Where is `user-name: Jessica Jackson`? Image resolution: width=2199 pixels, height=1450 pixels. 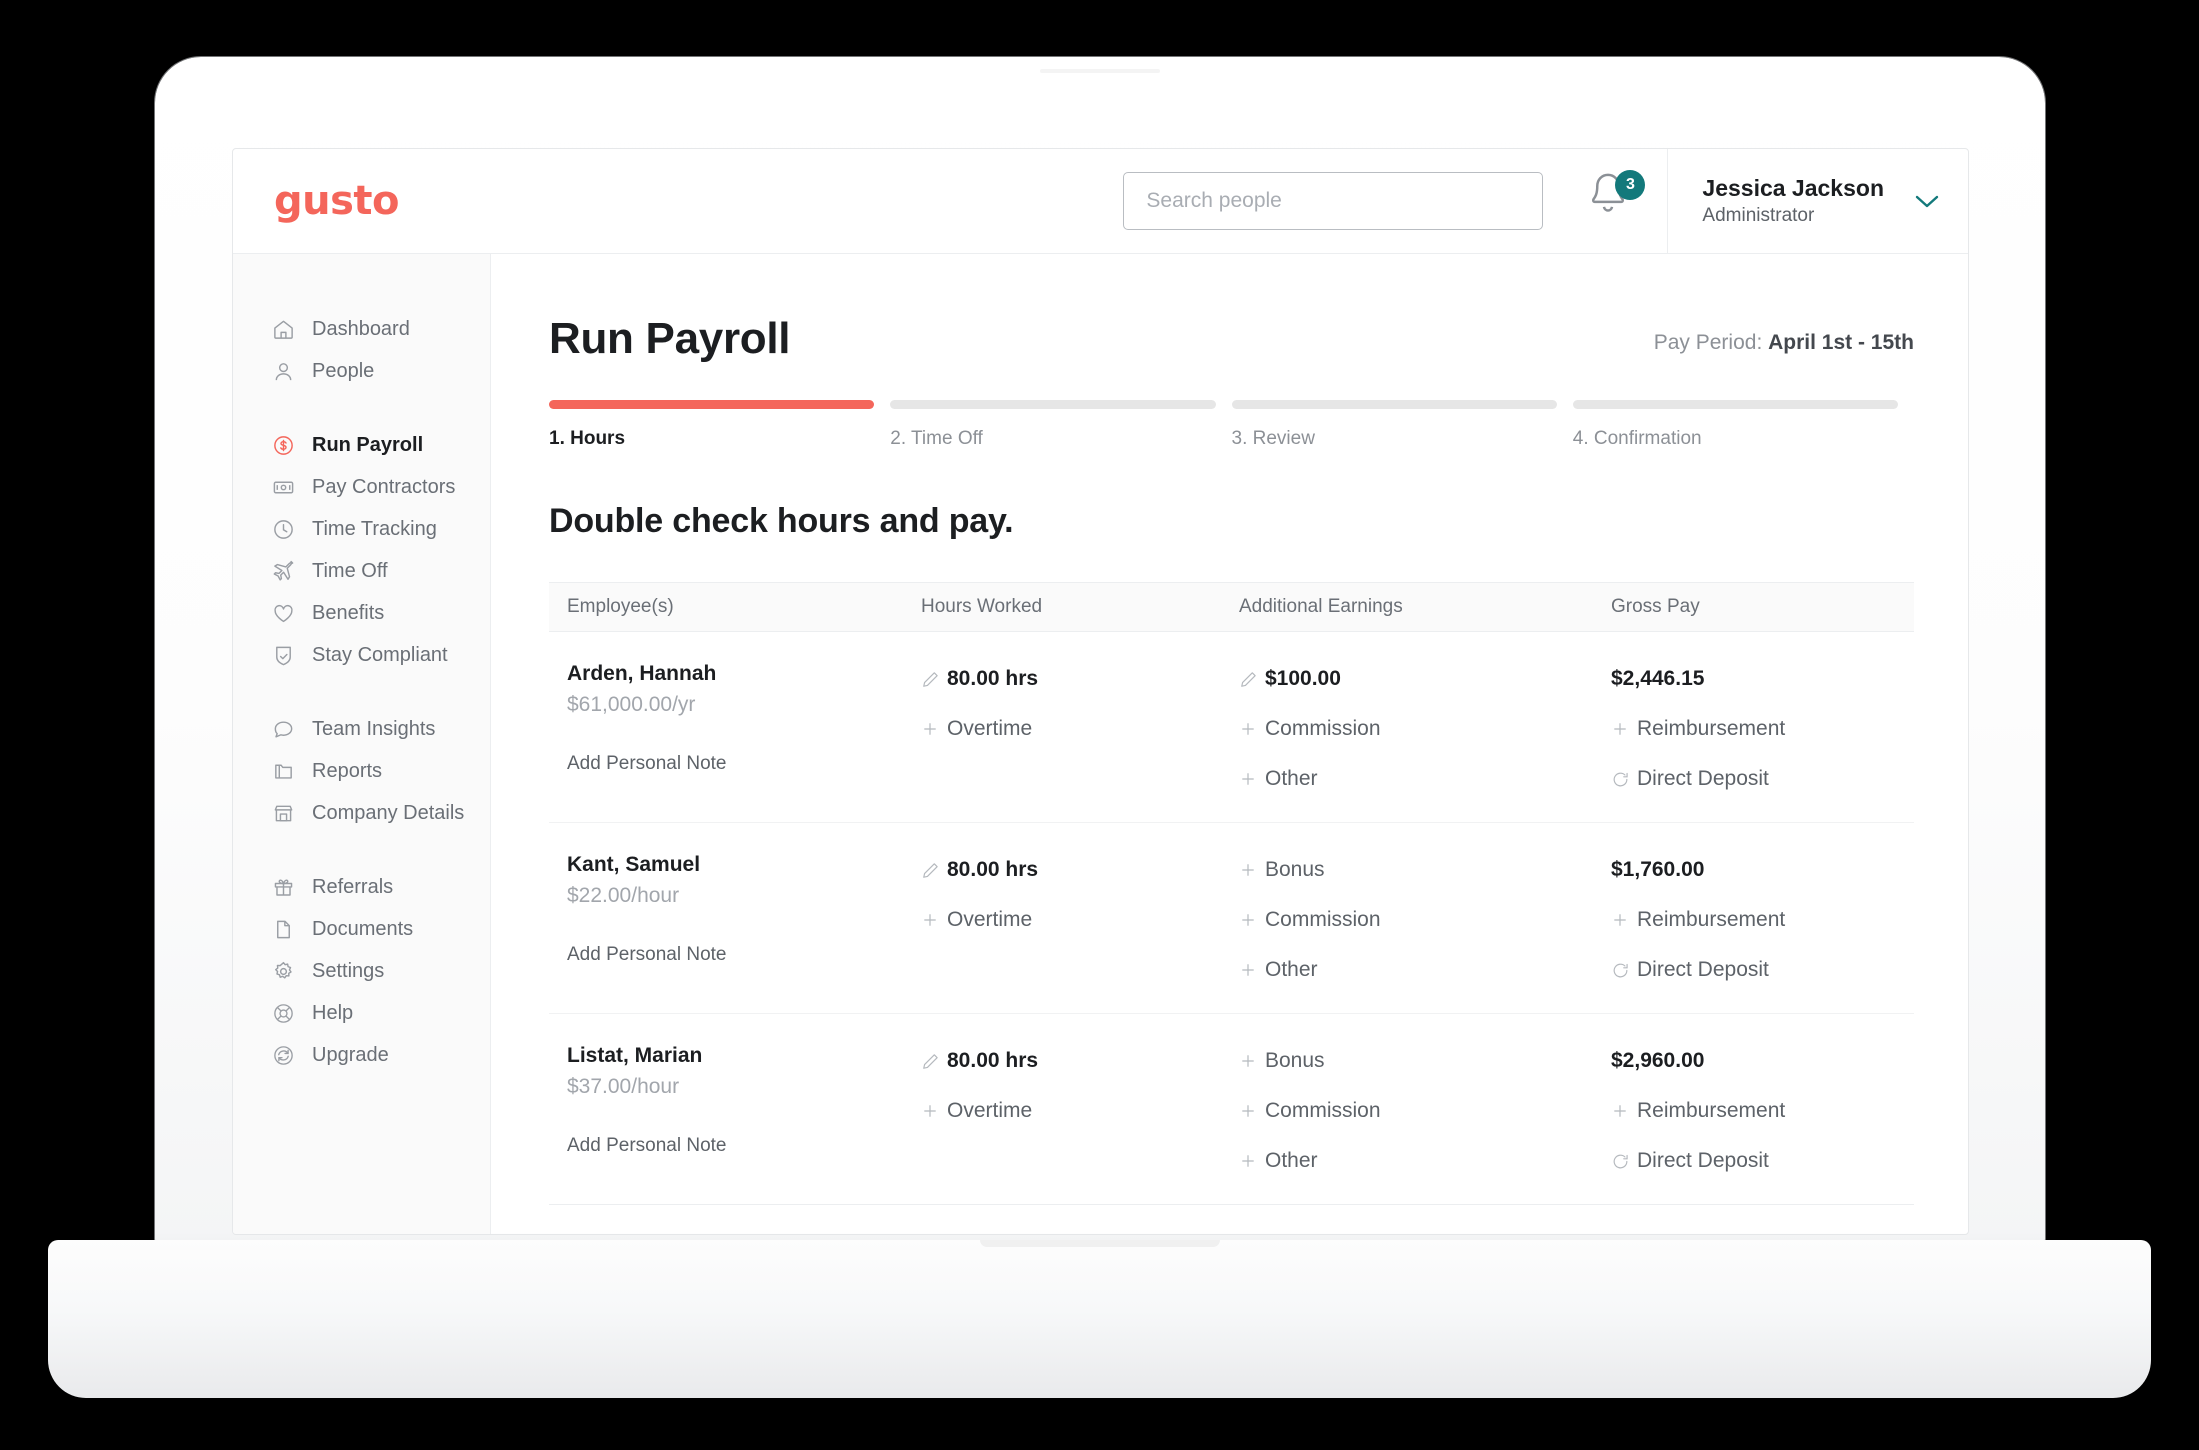 user-name: Jessica Jackson is located at coordinates (1793, 187).